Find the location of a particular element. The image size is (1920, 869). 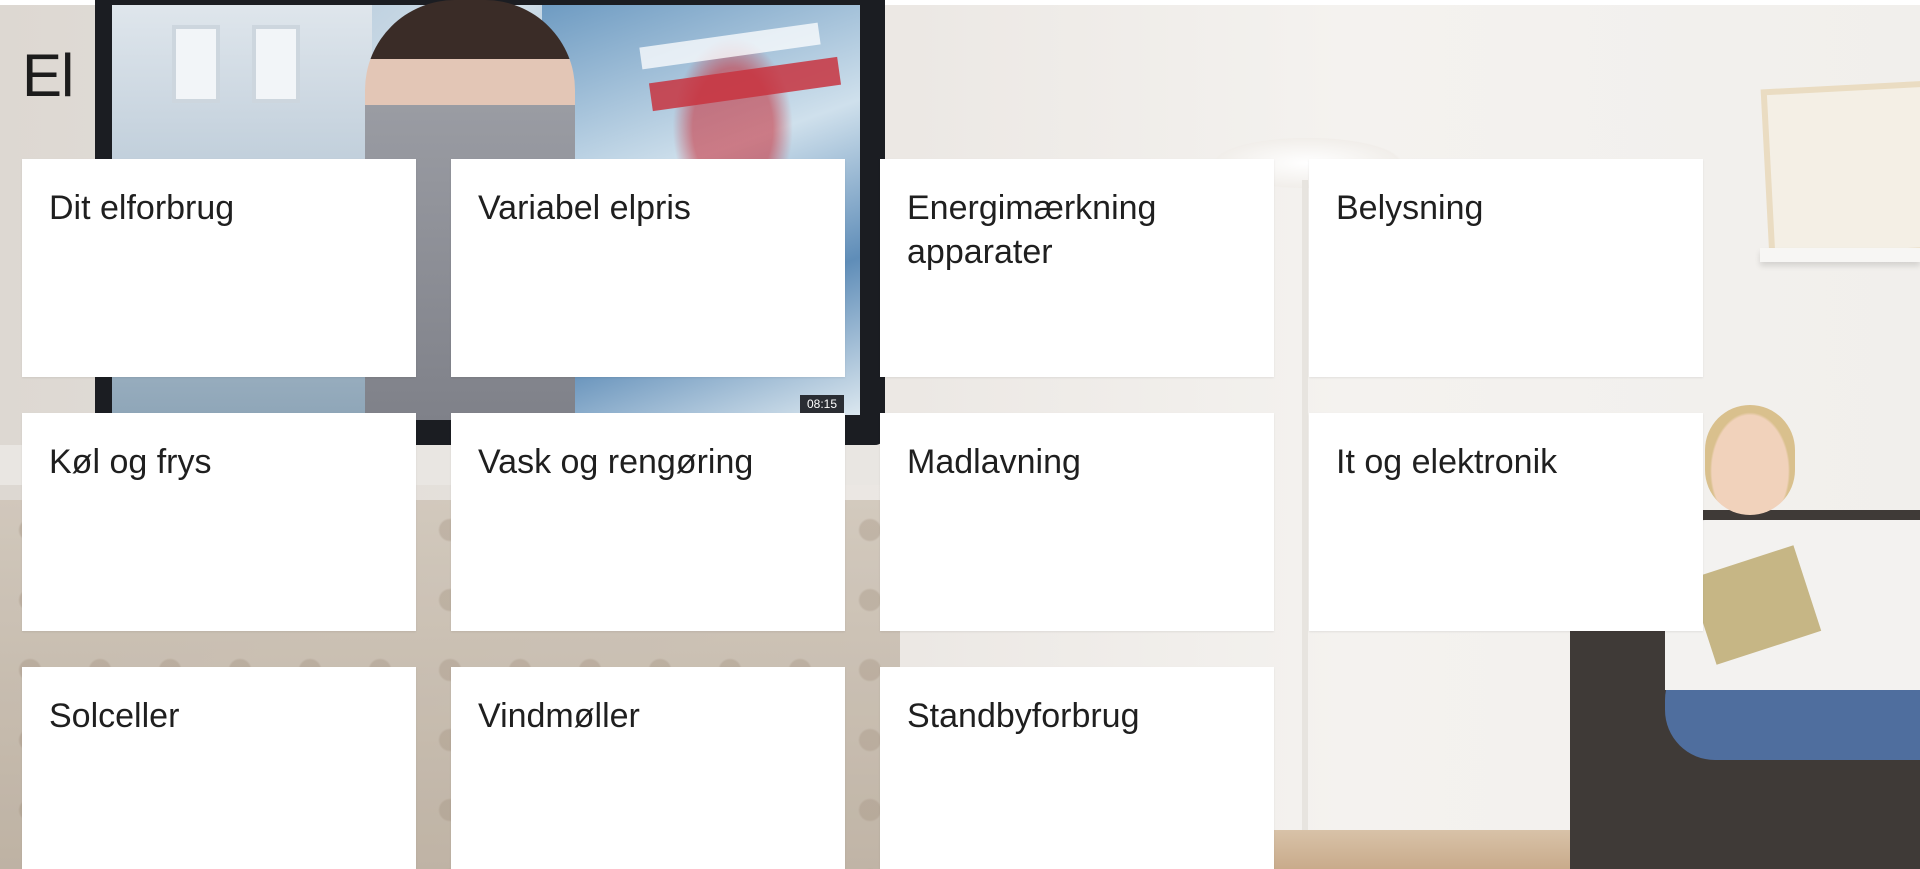

tile-vask-og-rengoring: Vask og rengøring is located at coordinates (648, 522).